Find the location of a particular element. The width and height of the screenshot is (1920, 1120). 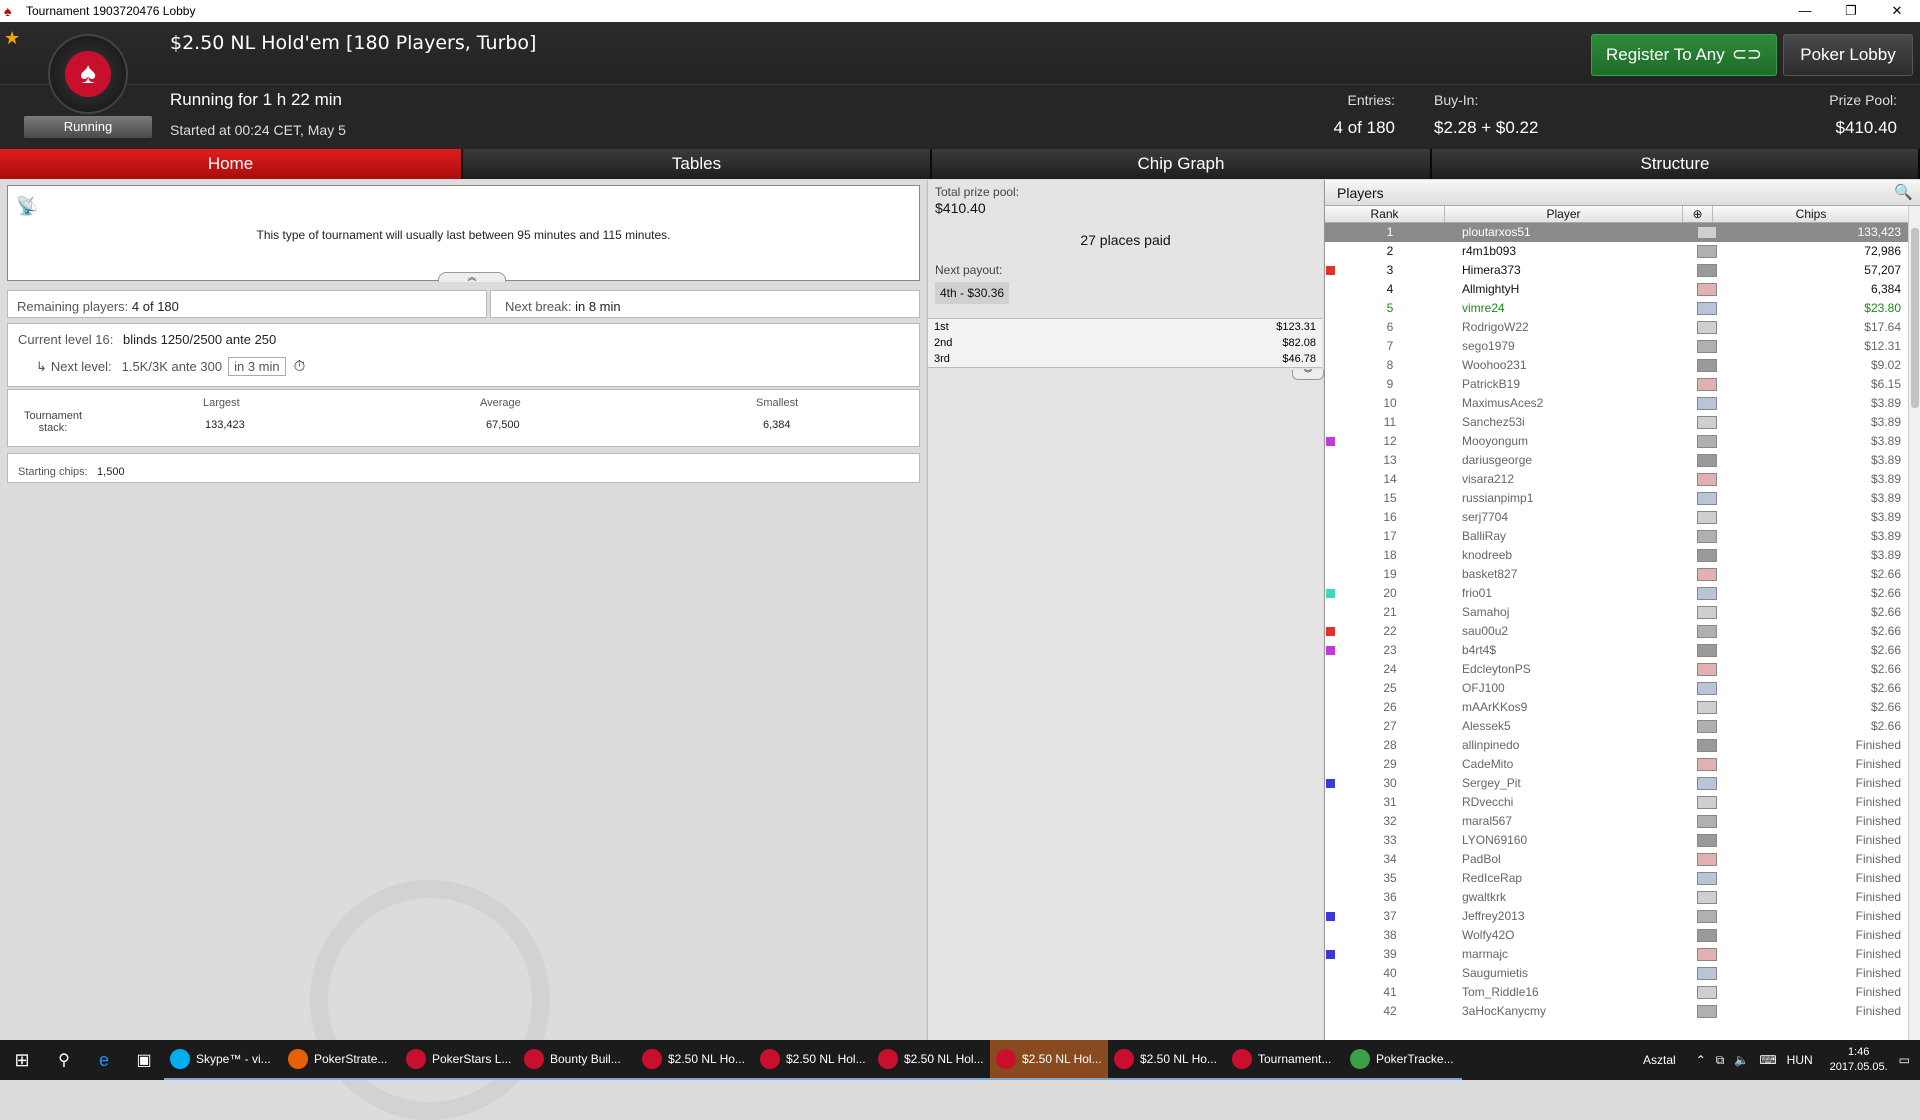

notifications-icon: ▭ is located at coordinates (1904, 1060).